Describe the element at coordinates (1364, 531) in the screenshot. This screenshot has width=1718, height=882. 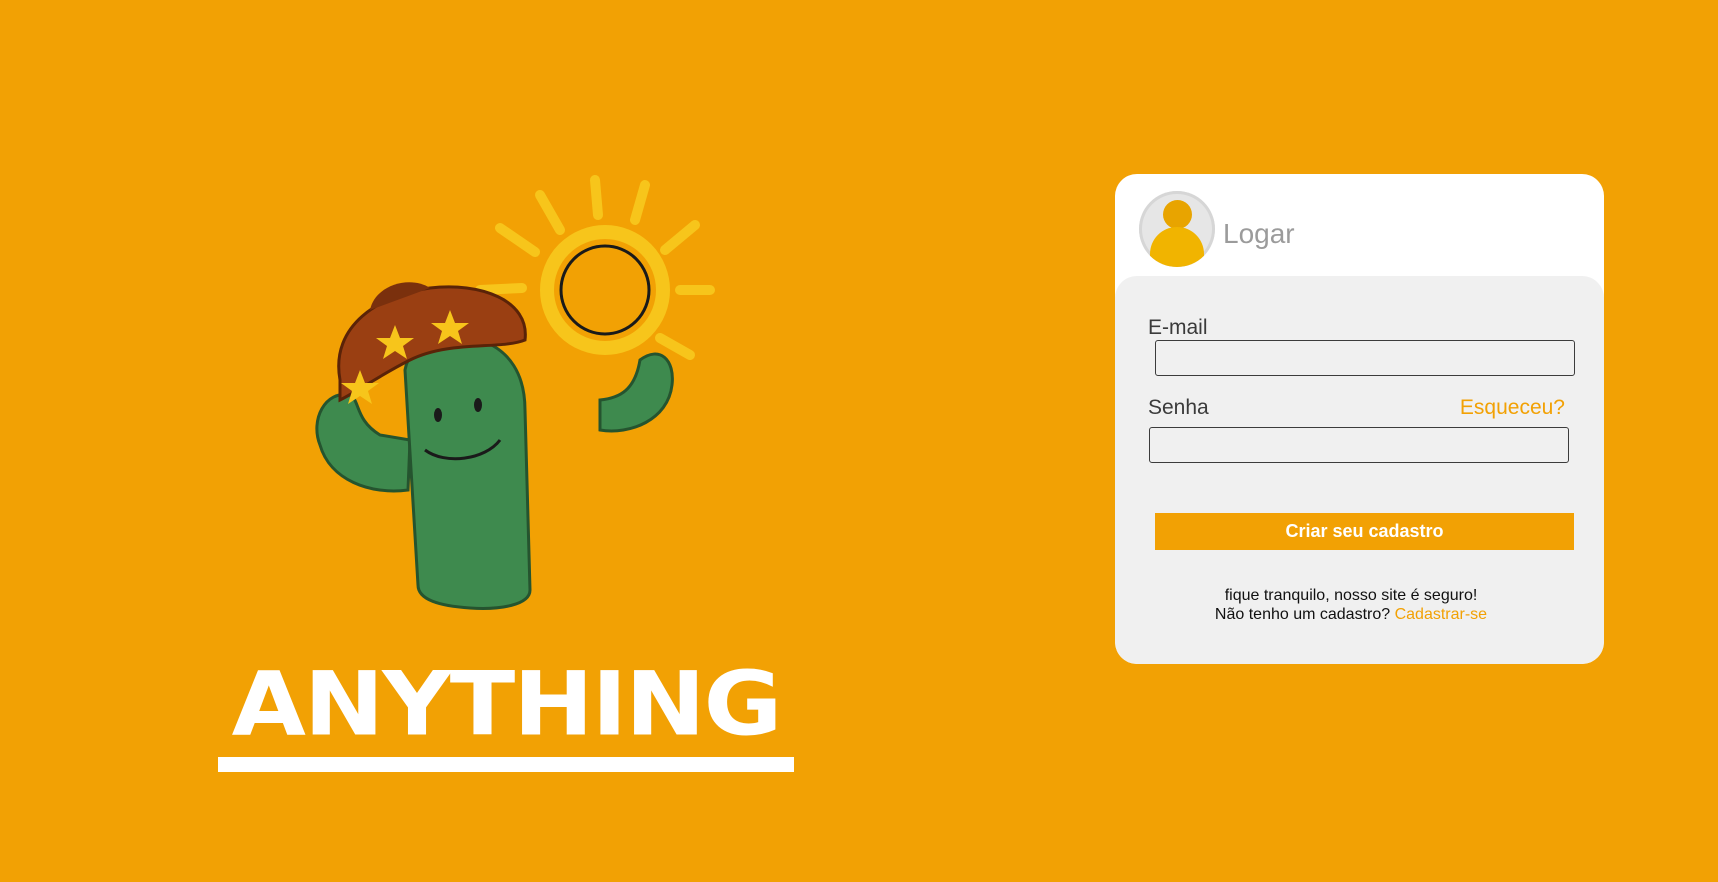
I see `create-account-button: Criar seu cadastro` at that location.